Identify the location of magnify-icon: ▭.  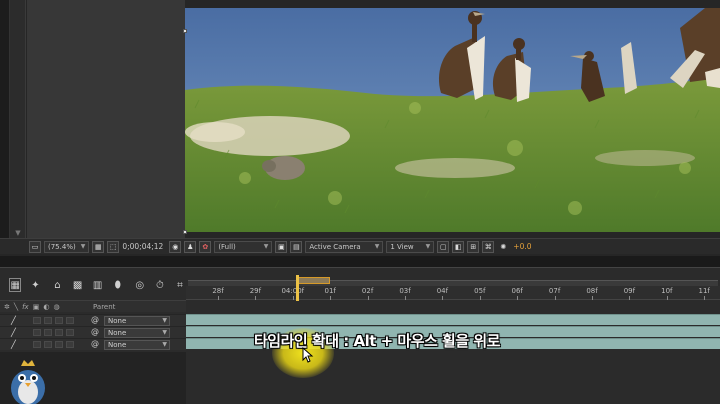
(35, 246).